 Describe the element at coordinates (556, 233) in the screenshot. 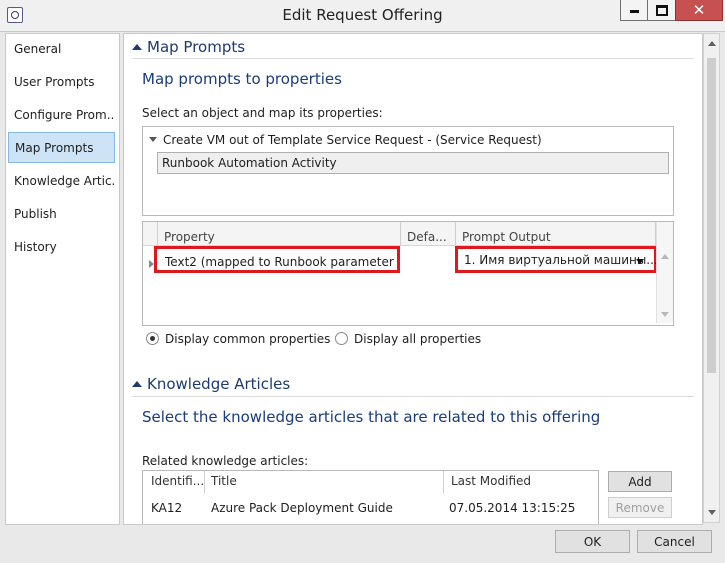

I see `column-prompt-output: Prompt Output` at that location.